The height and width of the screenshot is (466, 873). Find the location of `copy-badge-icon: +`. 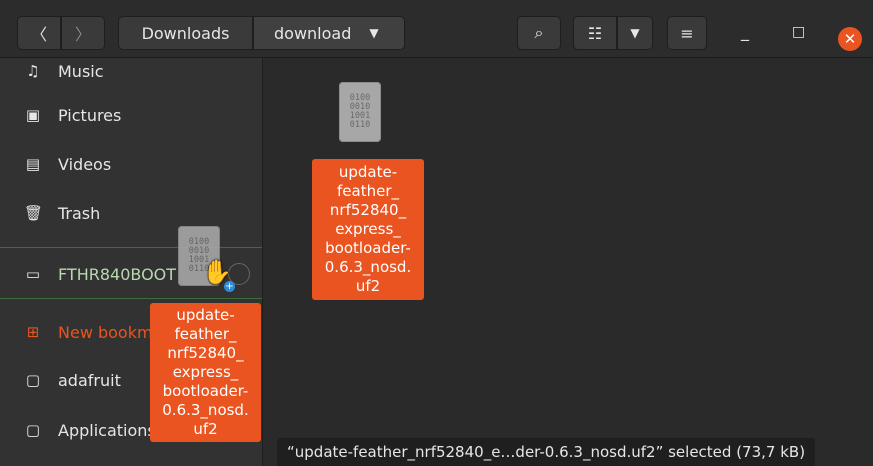

copy-badge-icon: + is located at coordinates (229, 286).